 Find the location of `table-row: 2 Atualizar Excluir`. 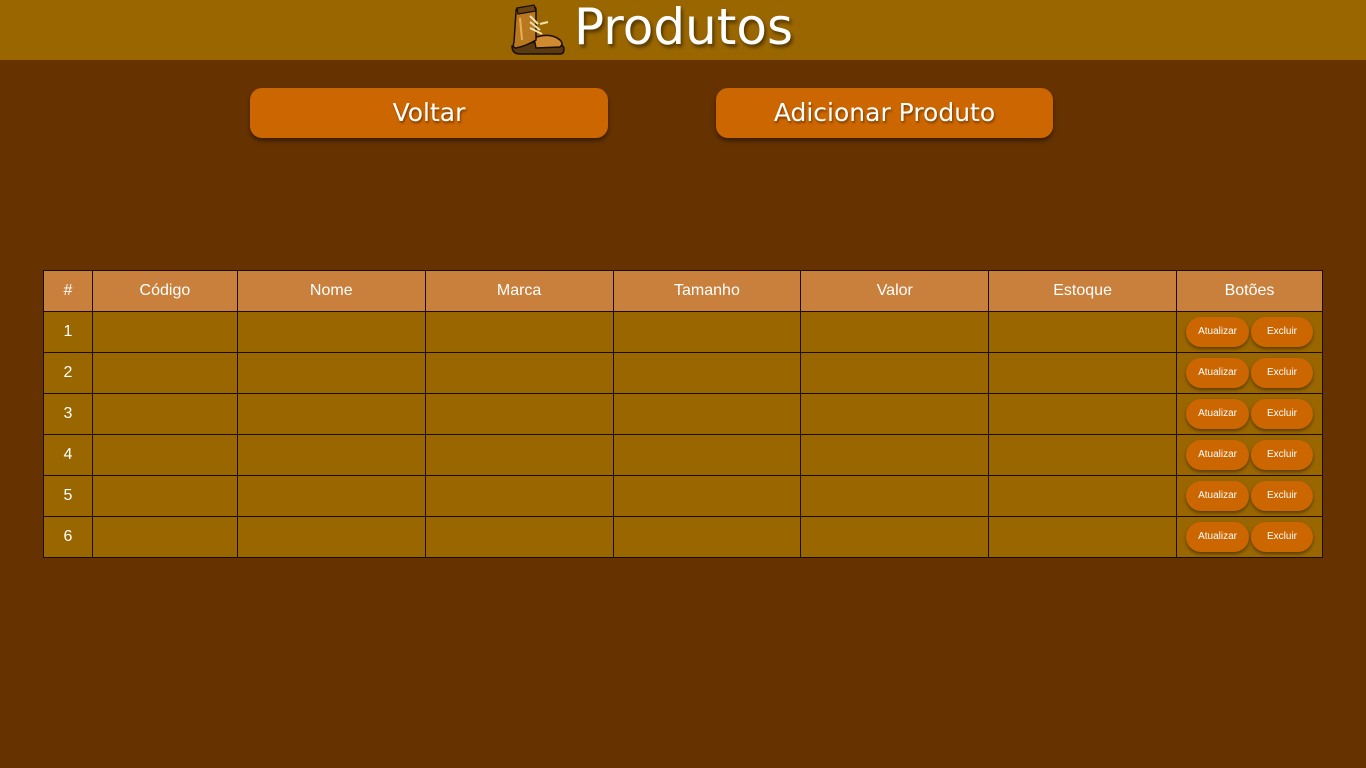

table-row: 2 Atualizar Excluir is located at coordinates (683, 373).